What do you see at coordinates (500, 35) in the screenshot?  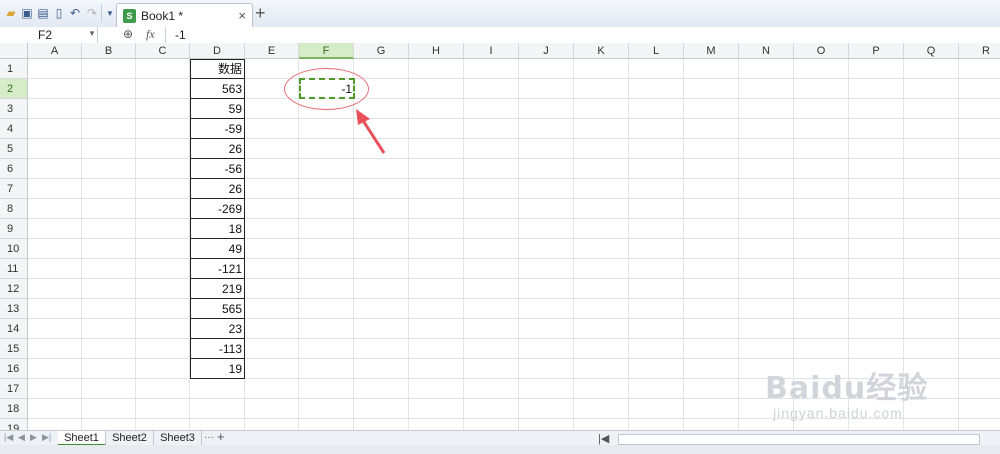 I see `formula-bar: F2 ▼ ⊕ fx -1` at bounding box center [500, 35].